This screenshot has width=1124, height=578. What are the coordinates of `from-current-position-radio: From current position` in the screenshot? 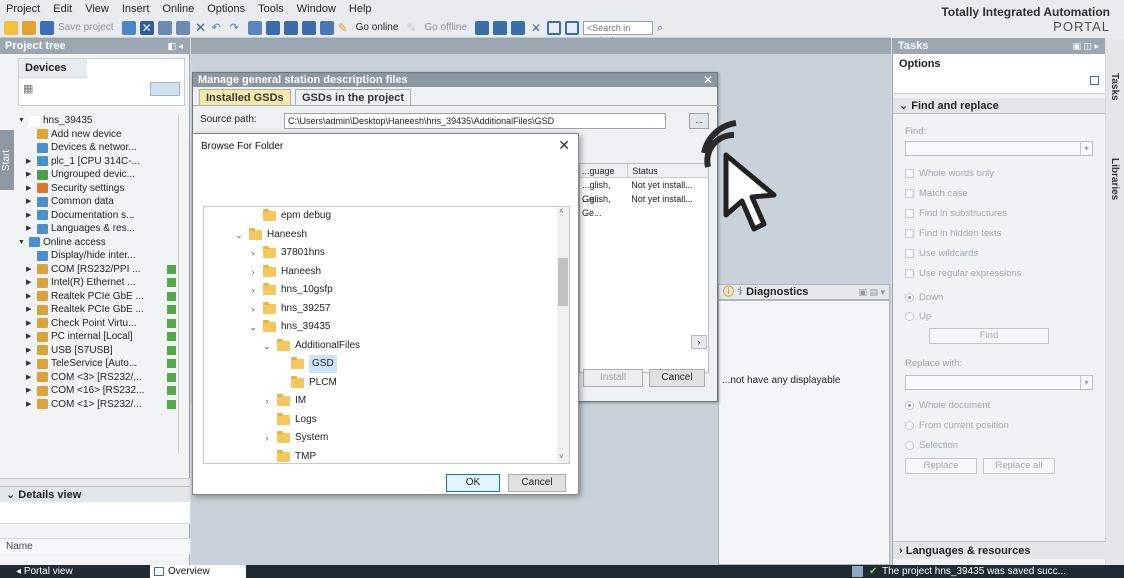 It's located at (999, 425).